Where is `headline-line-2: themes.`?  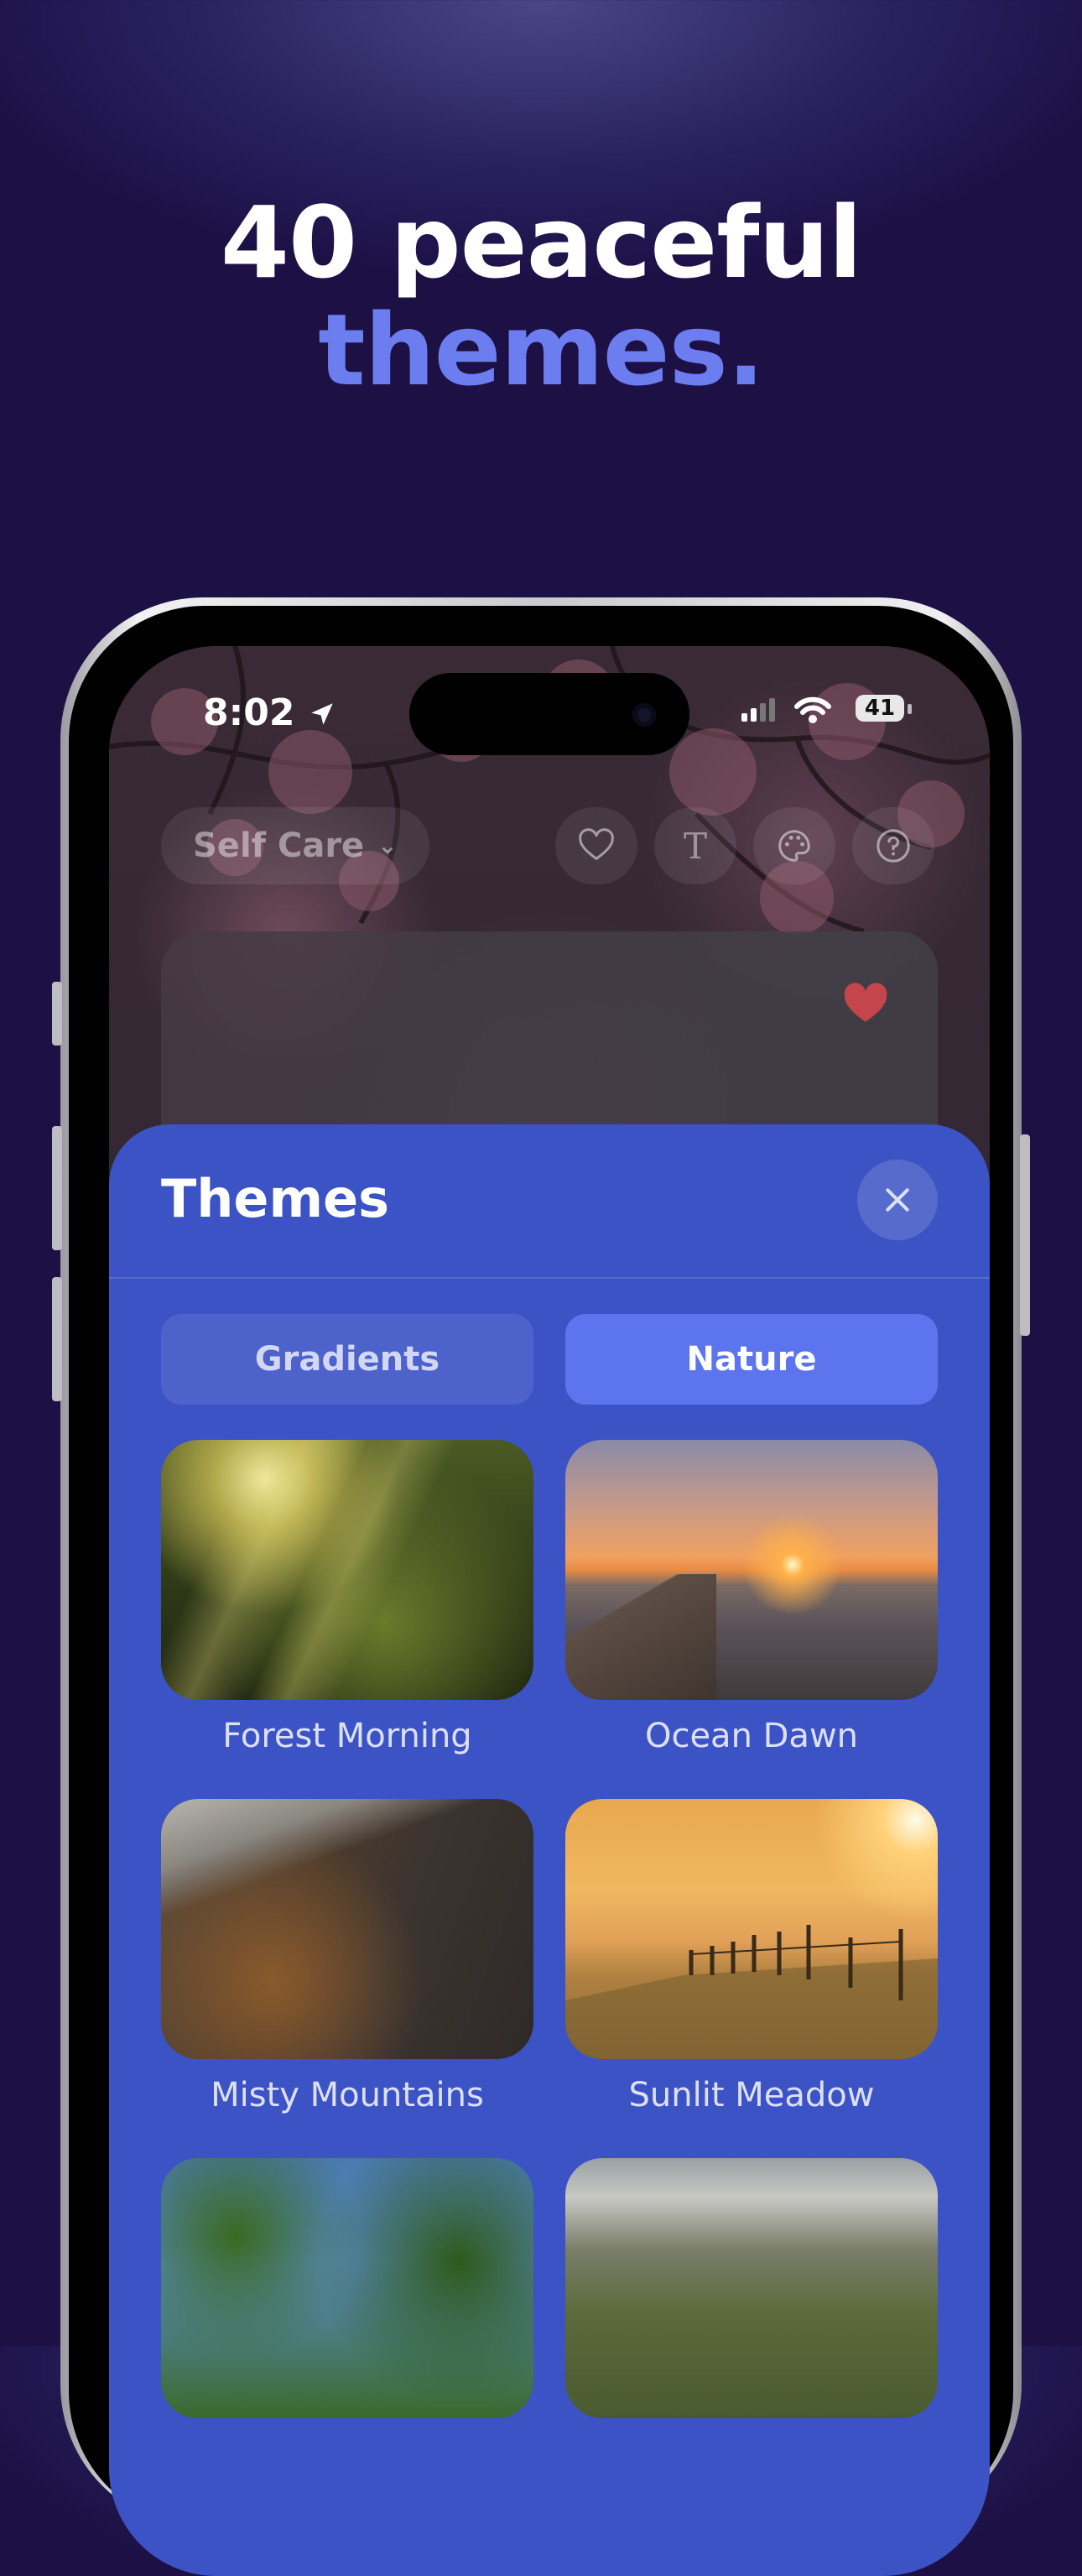 headline-line-2: themes. is located at coordinates (541, 350).